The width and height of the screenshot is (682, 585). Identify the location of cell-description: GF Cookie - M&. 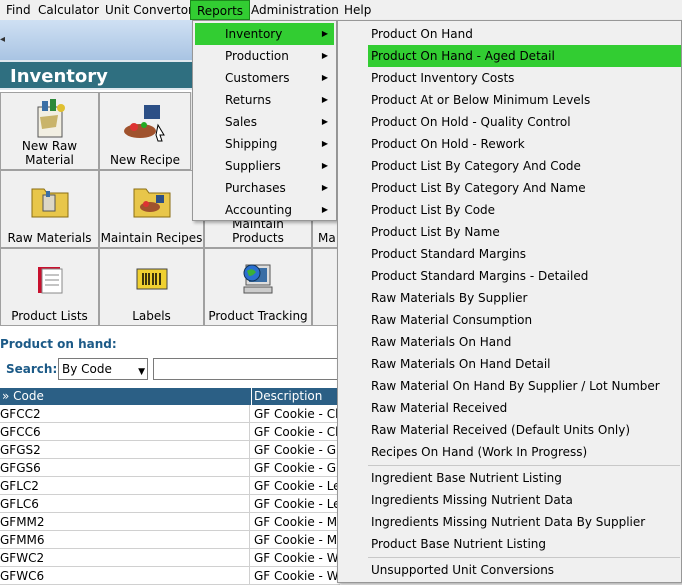
(297, 540).